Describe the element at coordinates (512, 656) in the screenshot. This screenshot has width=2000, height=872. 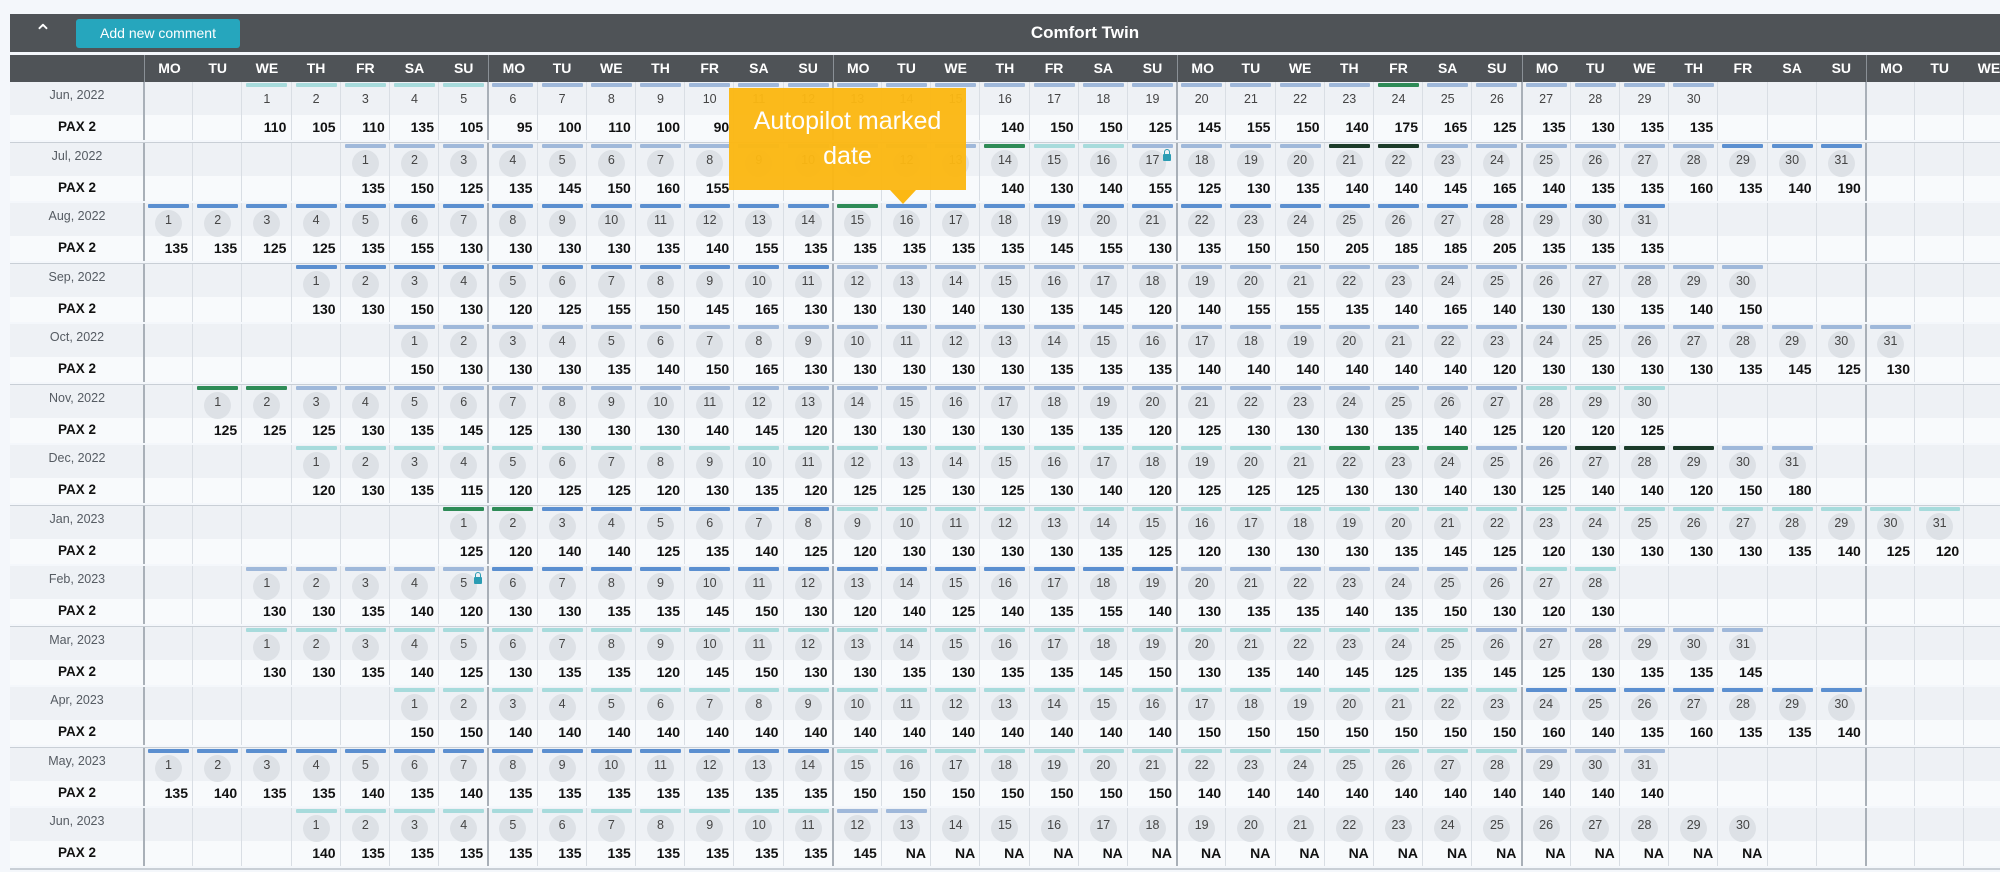
I see `day-cell: 6 130` at that location.